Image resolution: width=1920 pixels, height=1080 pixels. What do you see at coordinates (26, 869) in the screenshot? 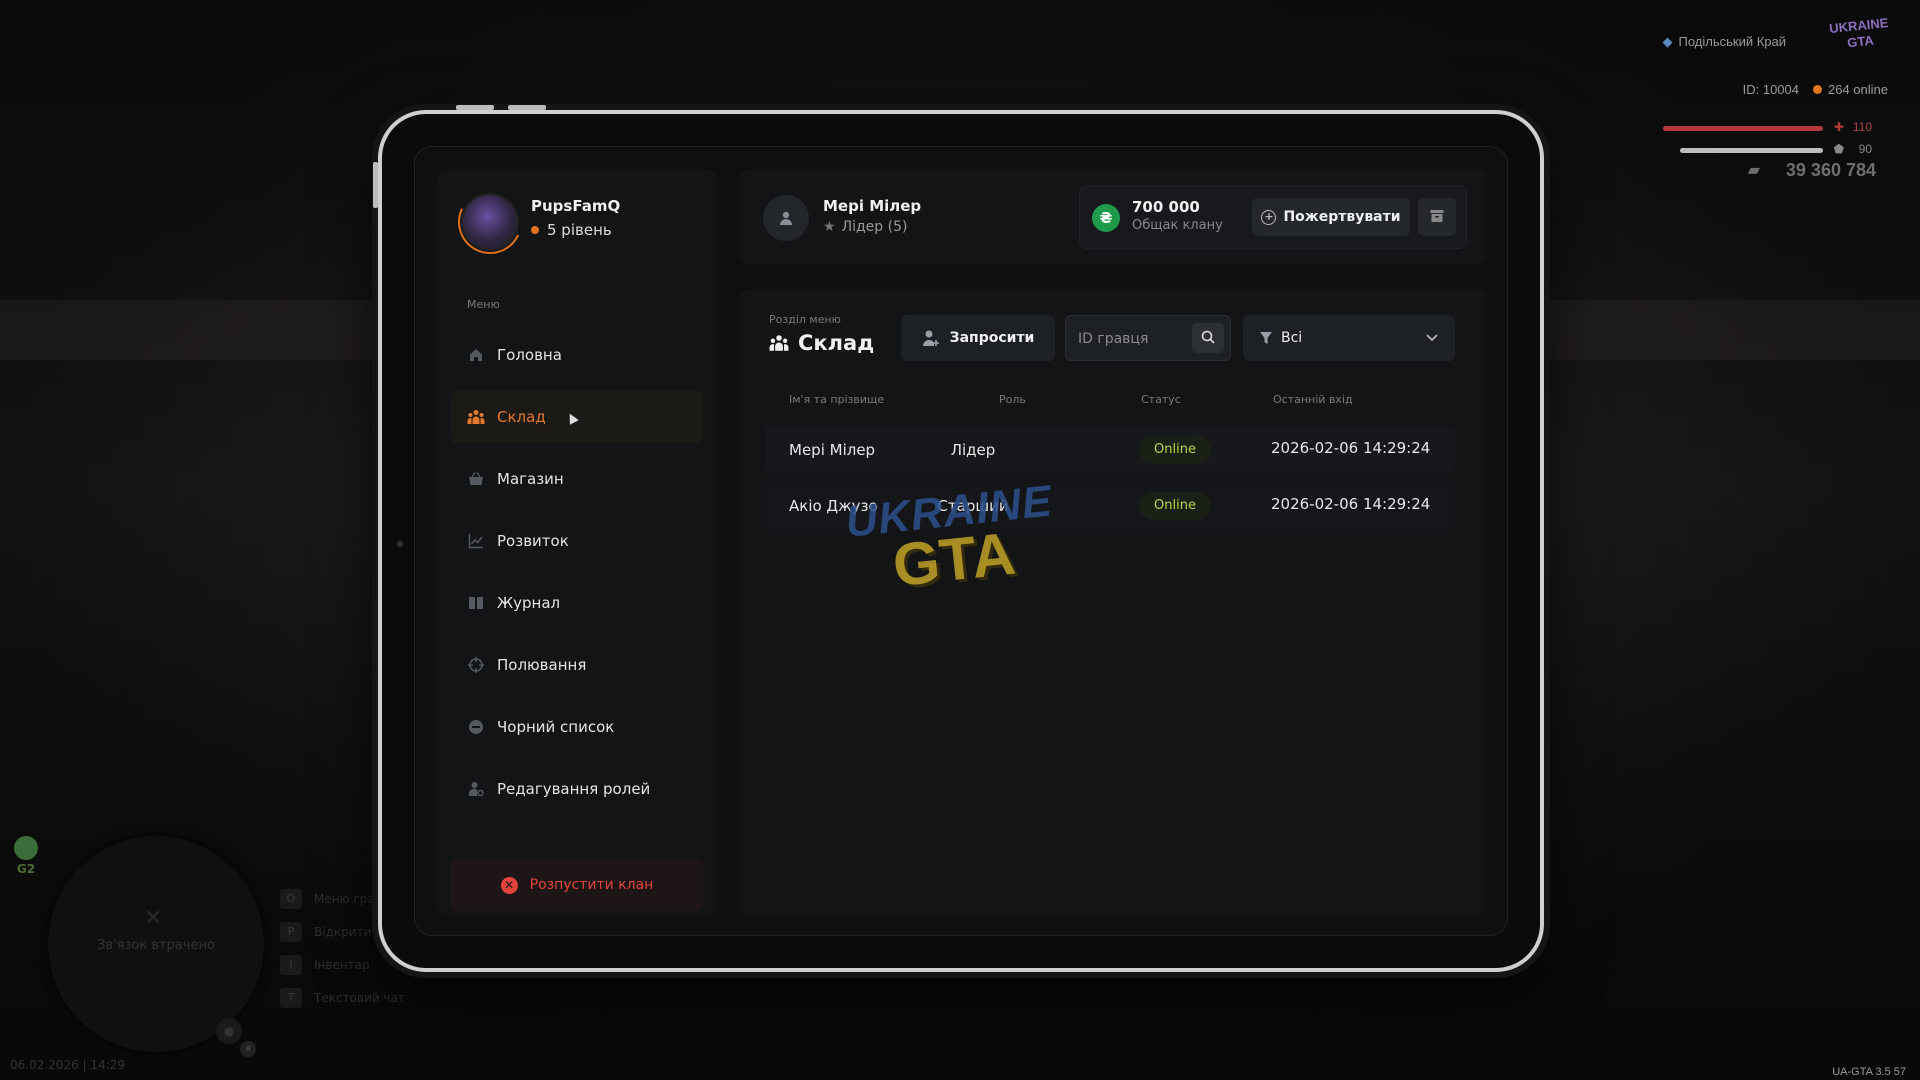
I see `gps-label: G2` at bounding box center [26, 869].